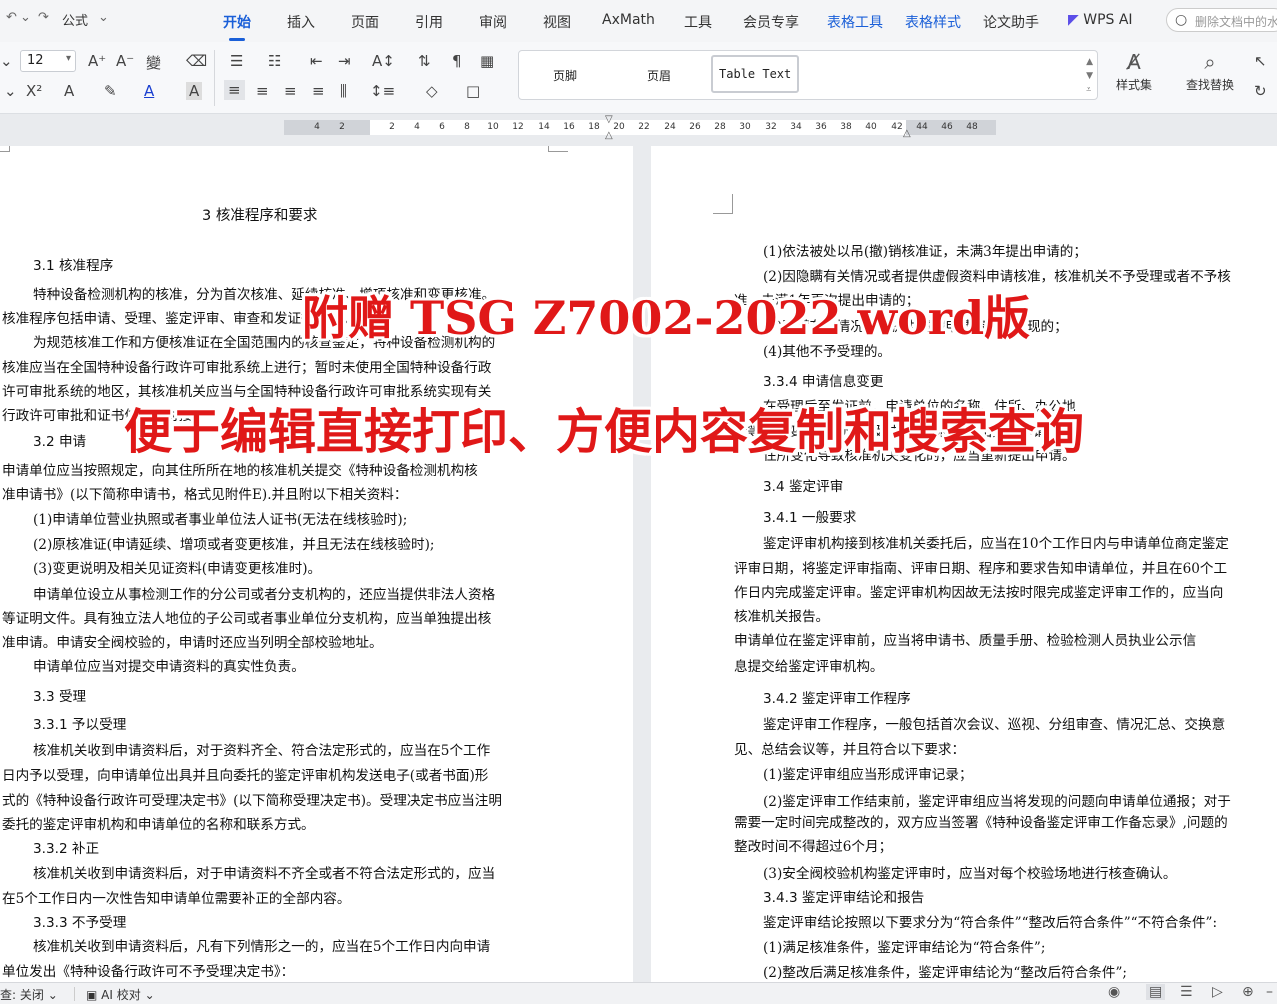  Describe the element at coordinates (544, 127) in the screenshot. I see `ruler-tick-label: 14` at that location.